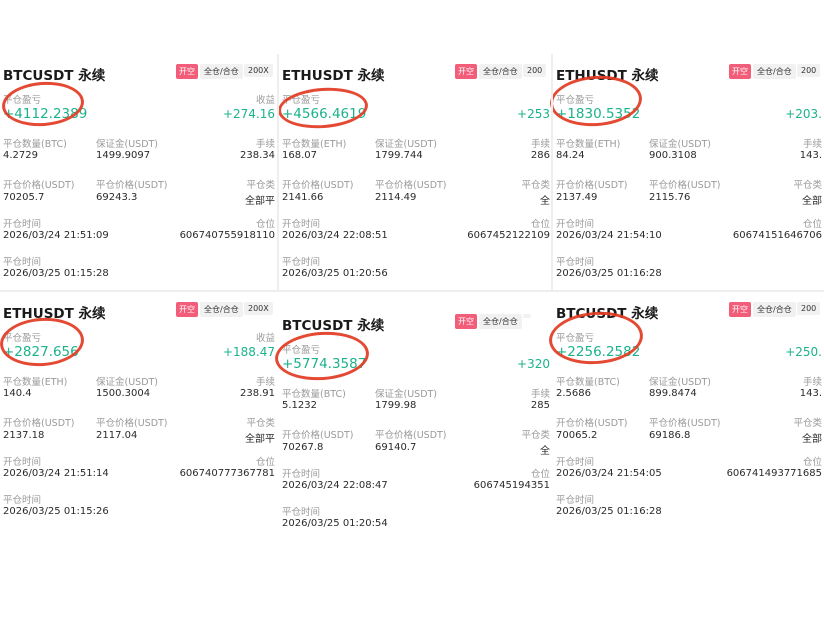  What do you see at coordinates (24, 197) in the screenshot?
I see `open-price-value: 70205.7` at bounding box center [24, 197].